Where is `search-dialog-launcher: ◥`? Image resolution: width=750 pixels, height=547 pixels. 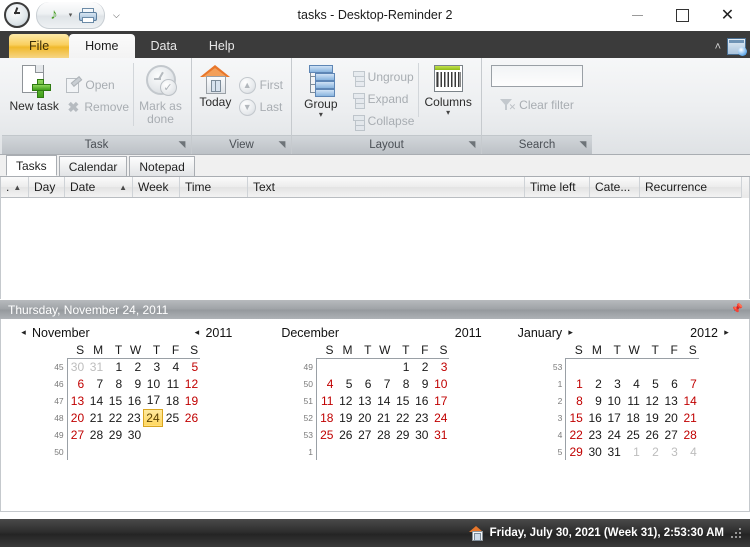
search-dialog-launcher: ◥ is located at coordinates (583, 144).